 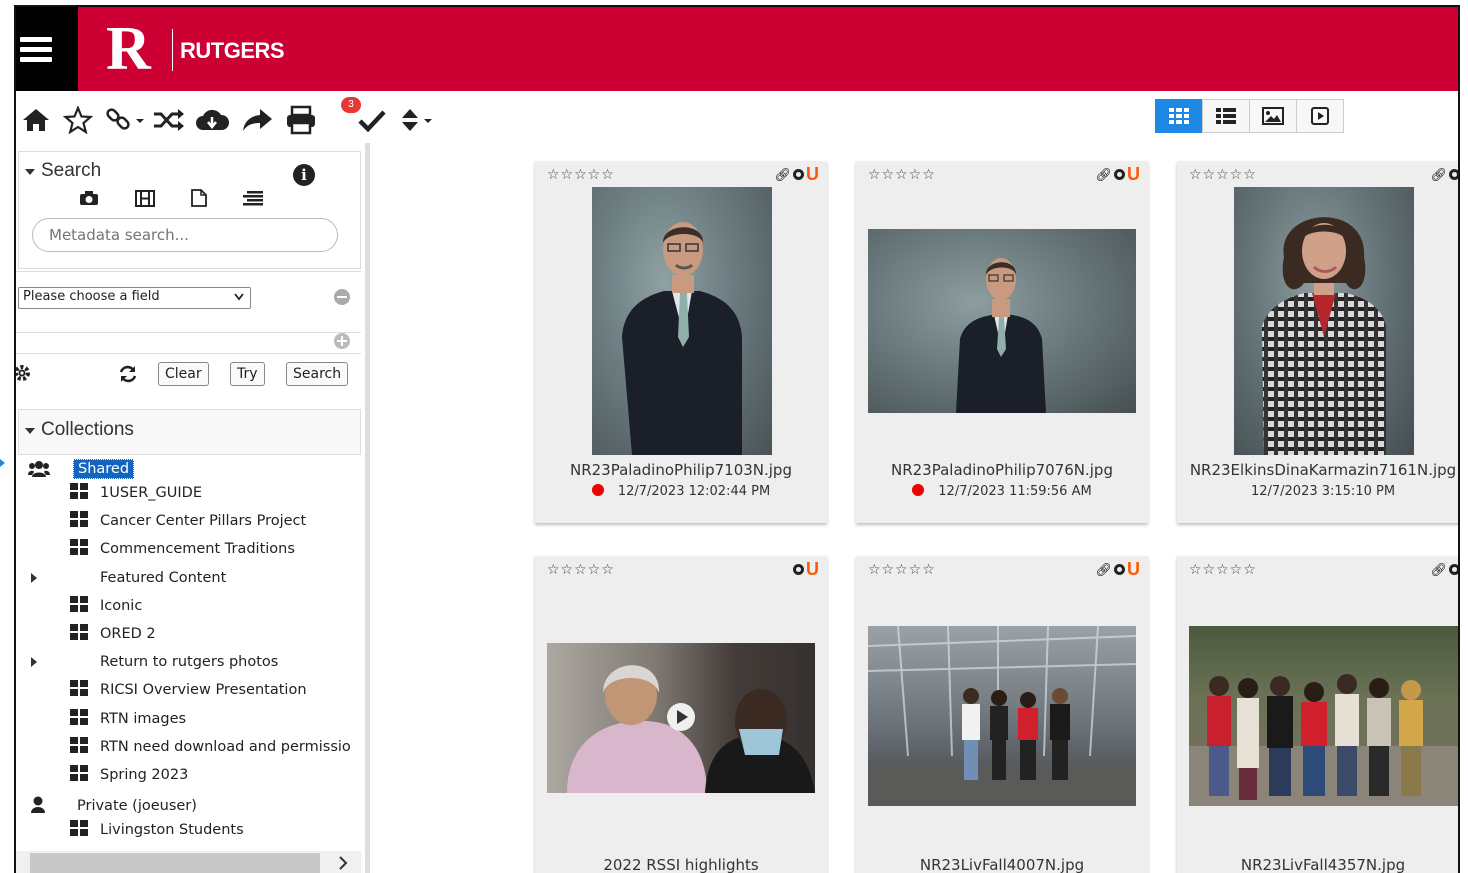 I want to click on home-icon, so click(x=36, y=120).